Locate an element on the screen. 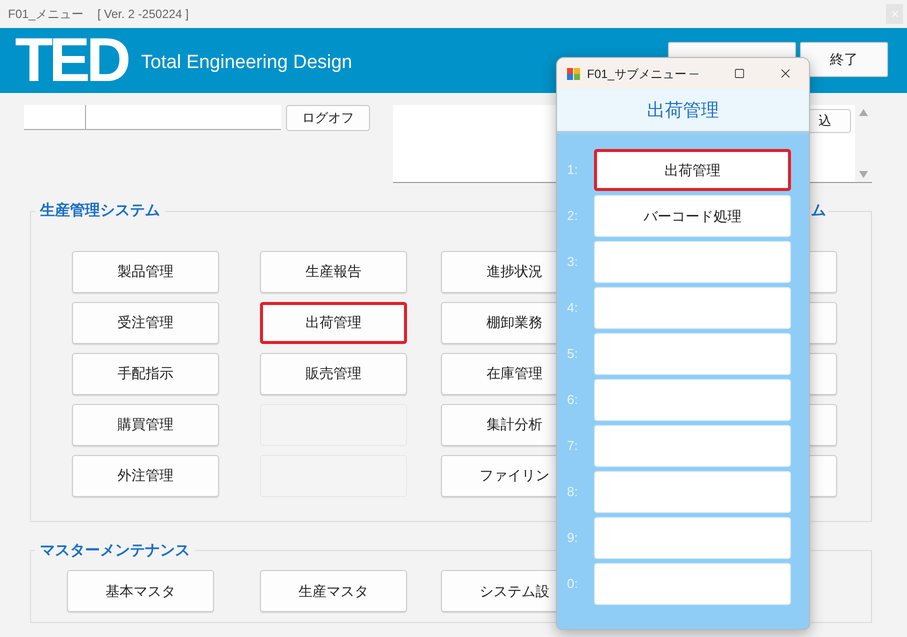 This screenshot has height=637, width=907. submenu-button: 出荷管理 is located at coordinates (692, 170).